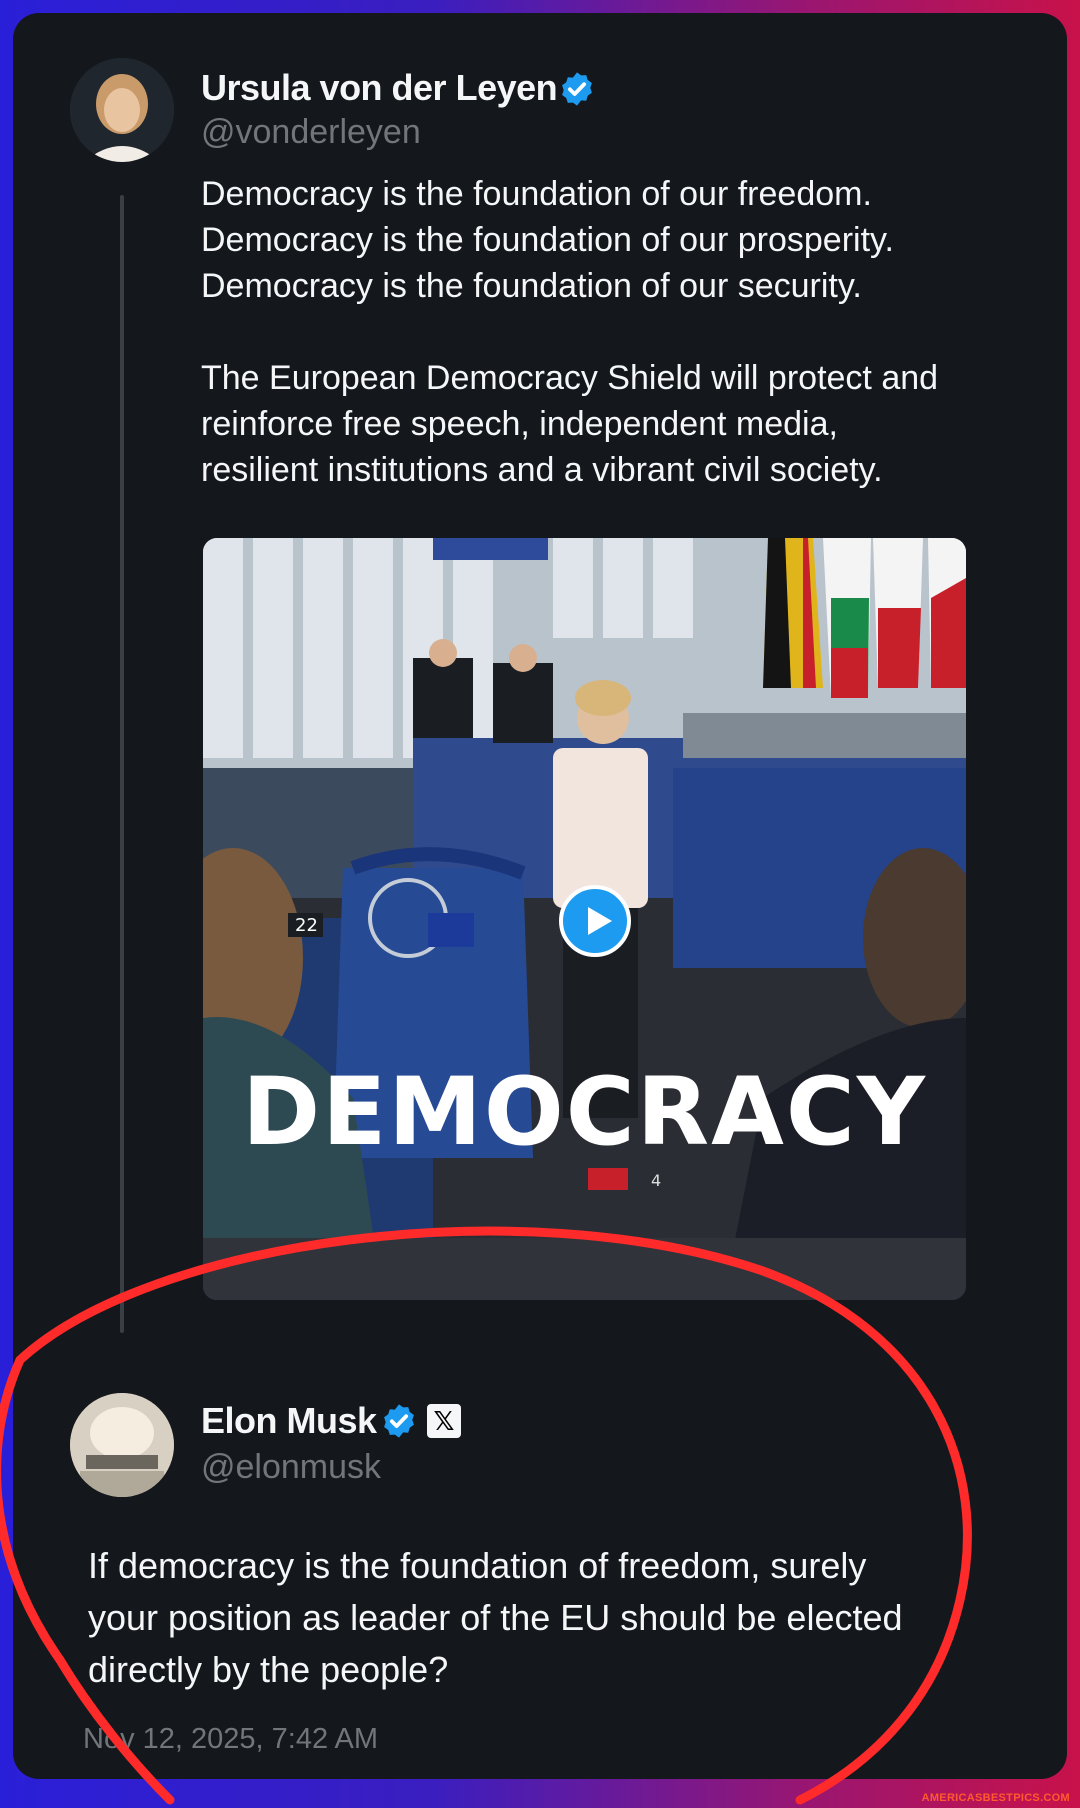  Describe the element at coordinates (268, 1669) in the screenshot. I see `reply-text-line: directly by the people?` at that location.